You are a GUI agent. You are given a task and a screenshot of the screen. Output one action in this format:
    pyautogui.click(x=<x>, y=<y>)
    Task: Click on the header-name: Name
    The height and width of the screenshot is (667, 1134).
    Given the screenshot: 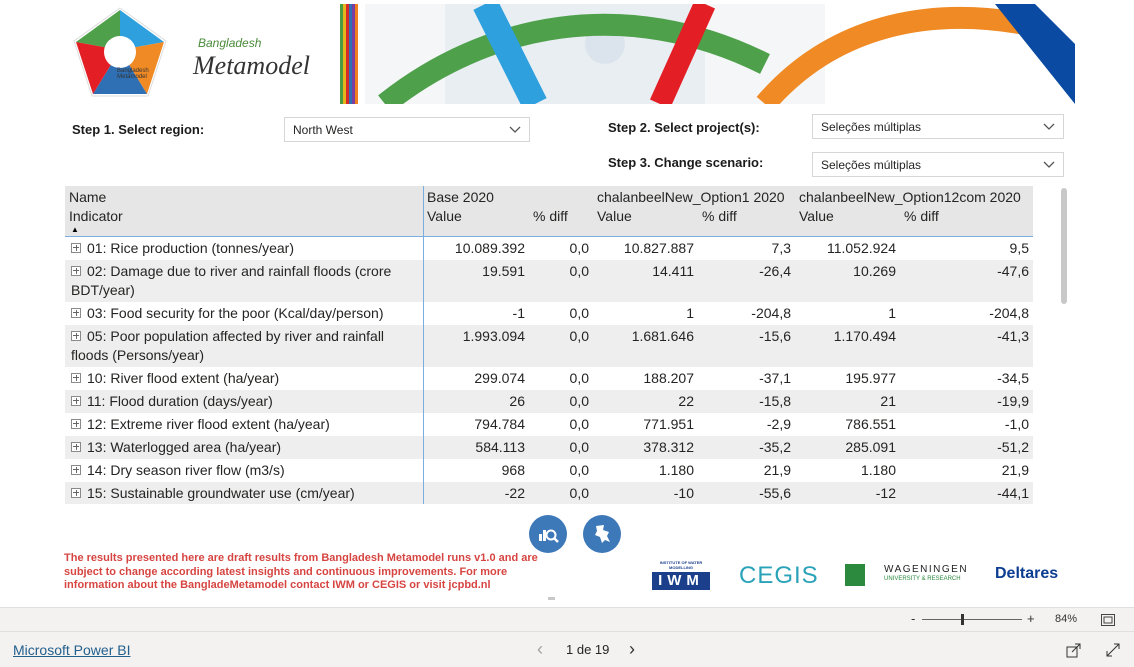 What is the action you would take?
    pyautogui.click(x=244, y=196)
    